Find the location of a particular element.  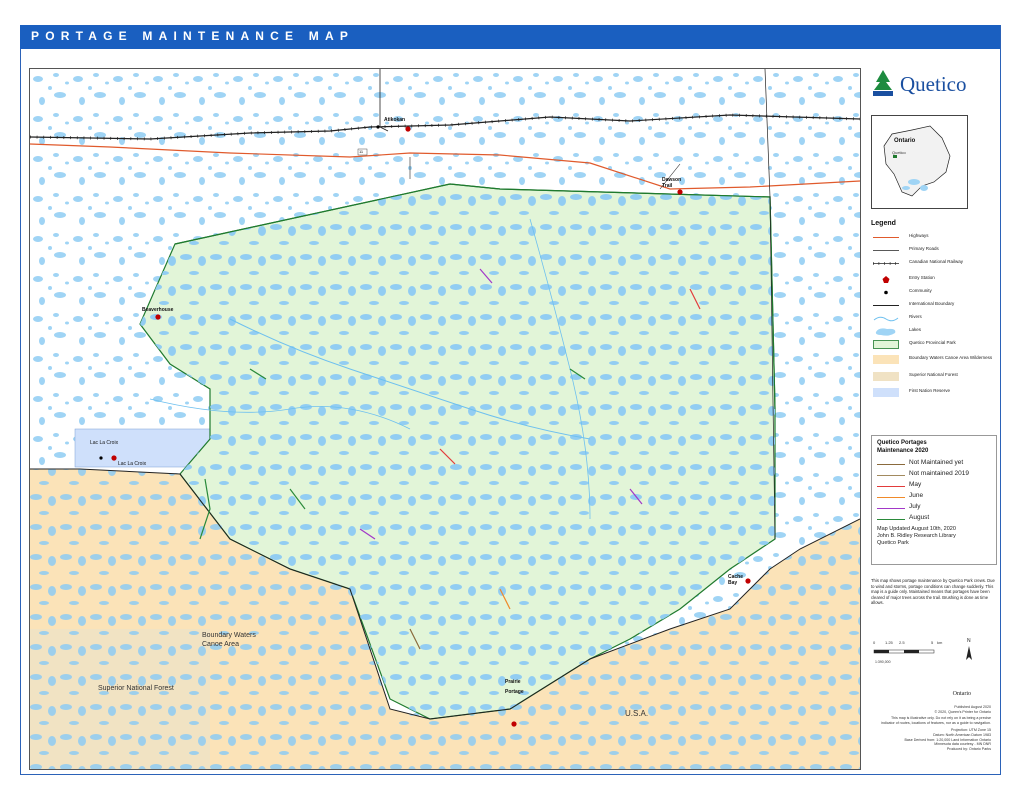

inset-park-label: Quetico is located at coordinates (899, 152).